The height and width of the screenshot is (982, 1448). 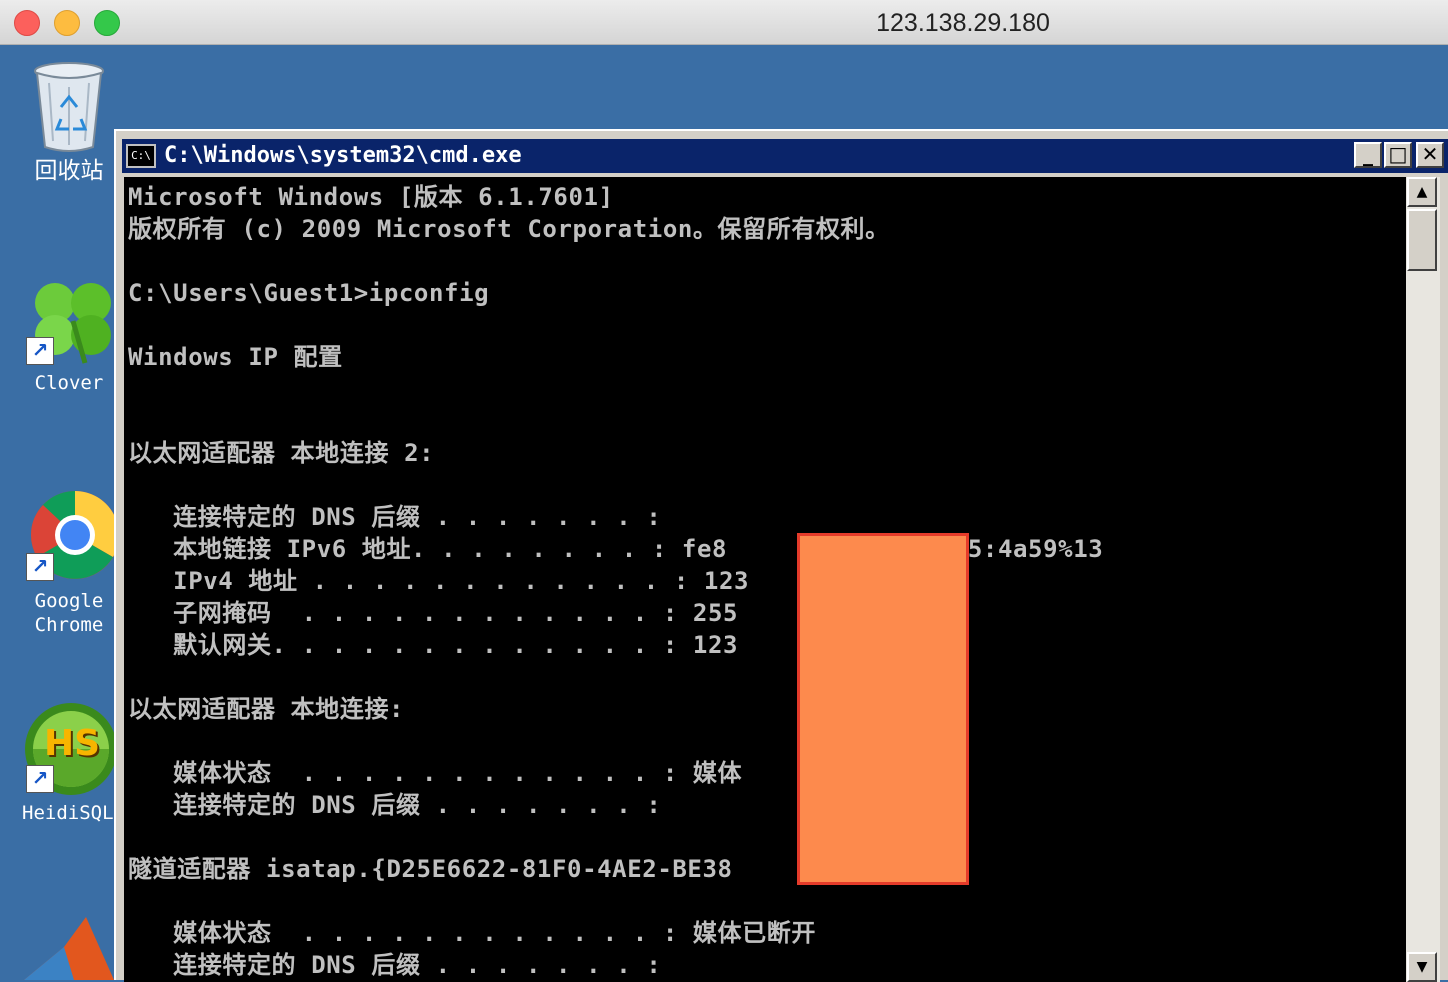 What do you see at coordinates (69, 334) in the screenshot?
I see `clover-desktop-icon: ↗ Clover` at bounding box center [69, 334].